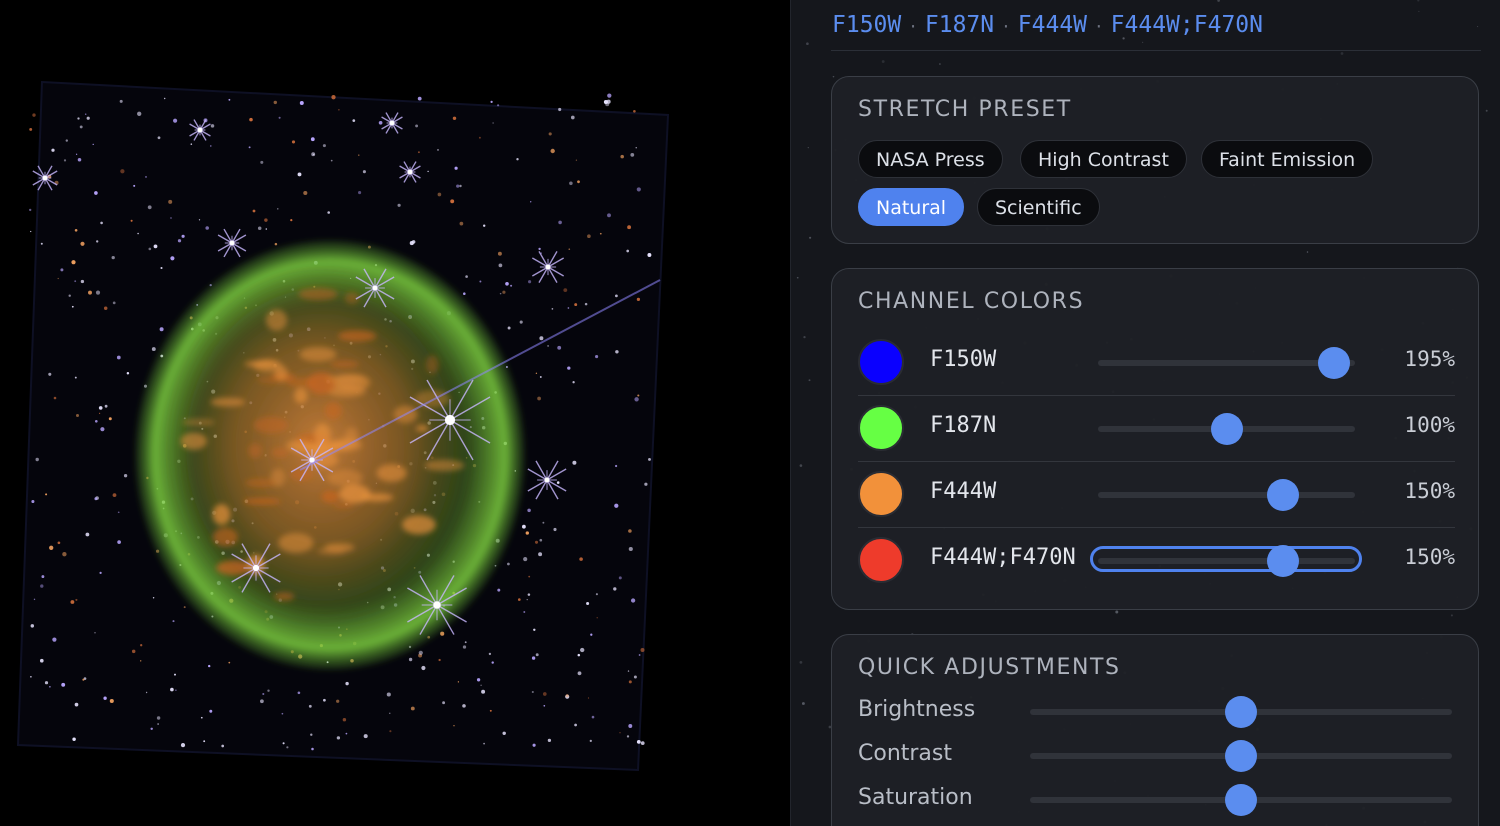 The height and width of the screenshot is (826, 1500). Describe the element at coordinates (1052, 25) in the screenshot. I see `filter-label: F444W` at that location.